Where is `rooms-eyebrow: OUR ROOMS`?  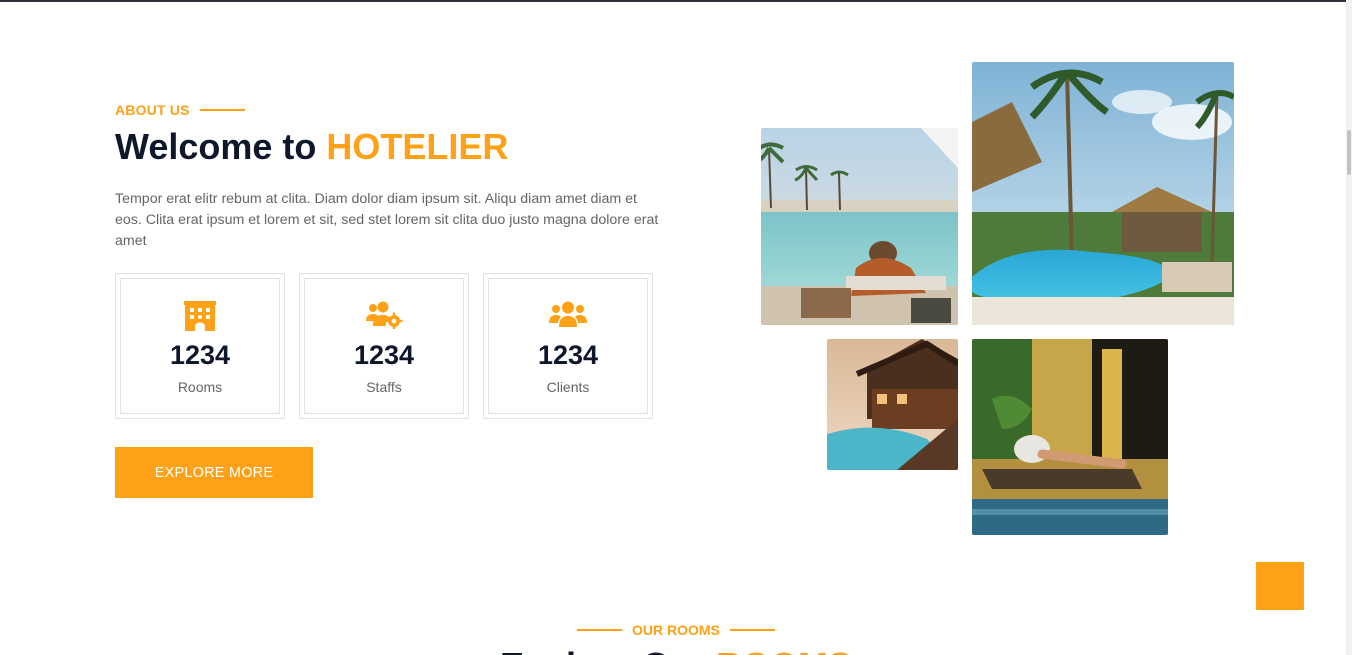 rooms-eyebrow: OUR ROOMS is located at coordinates (676, 630).